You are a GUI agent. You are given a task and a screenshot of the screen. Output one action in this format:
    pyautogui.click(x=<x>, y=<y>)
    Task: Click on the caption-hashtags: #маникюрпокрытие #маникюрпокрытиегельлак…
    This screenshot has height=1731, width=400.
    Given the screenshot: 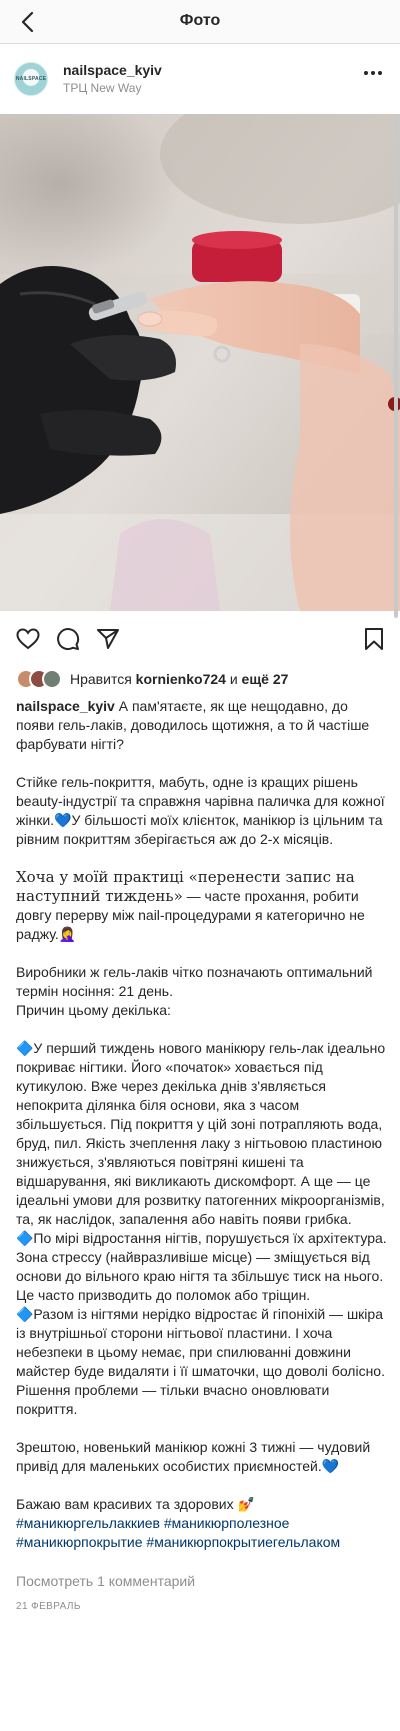 What is the action you would take?
    pyautogui.click(x=202, y=1542)
    